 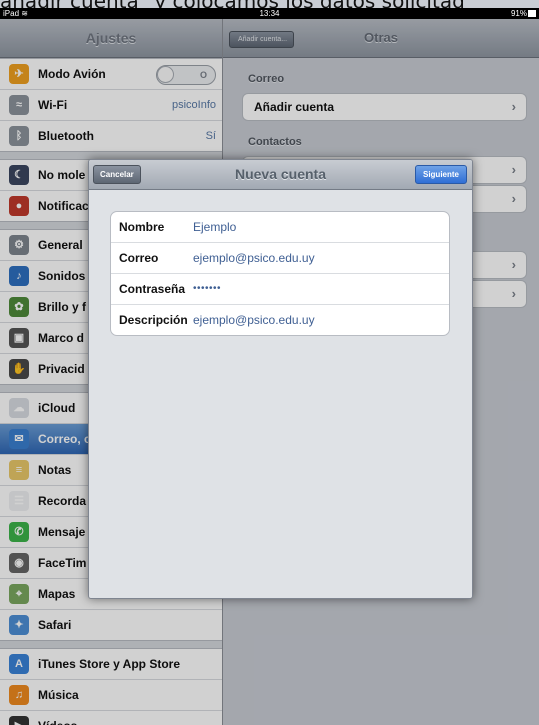 I want to click on clock: 13:34, so click(x=269, y=13).